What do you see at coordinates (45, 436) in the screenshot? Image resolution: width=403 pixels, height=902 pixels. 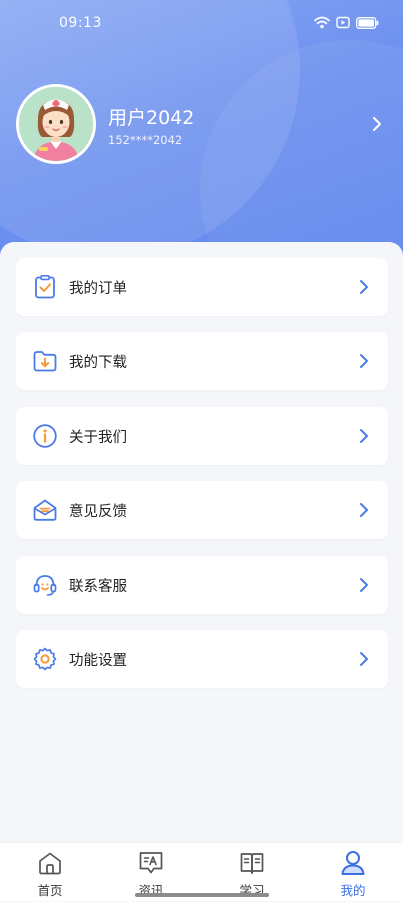 I see `info-icon` at bounding box center [45, 436].